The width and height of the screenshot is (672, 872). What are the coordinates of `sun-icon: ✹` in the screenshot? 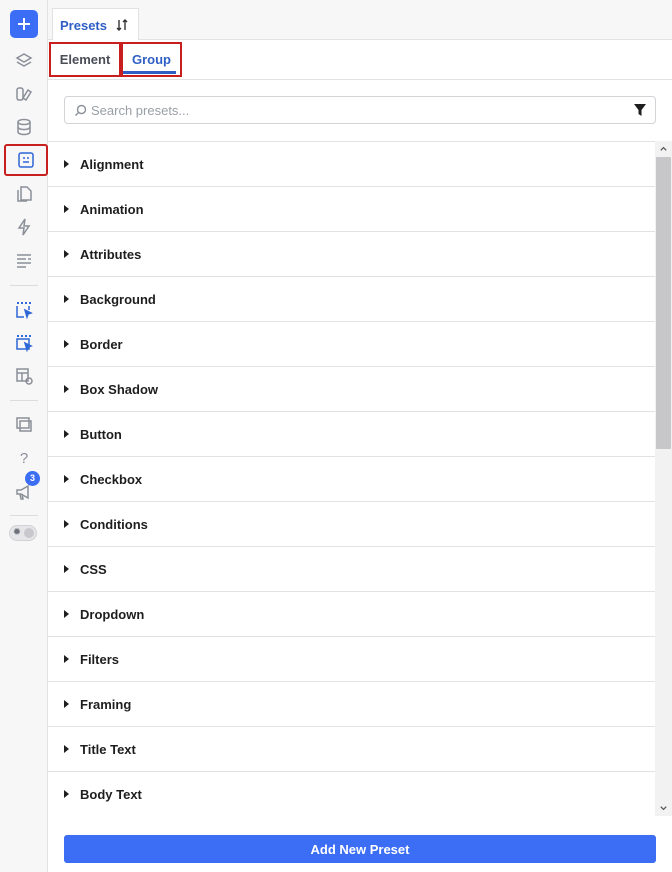 It's located at (17, 532).